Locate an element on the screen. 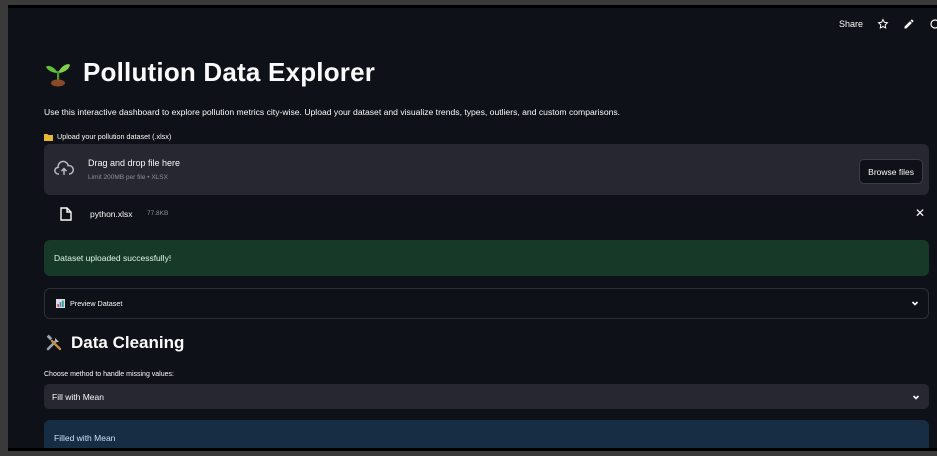 The width and height of the screenshot is (937, 456). missing-values-select: Fill with Mean is located at coordinates (486, 396).